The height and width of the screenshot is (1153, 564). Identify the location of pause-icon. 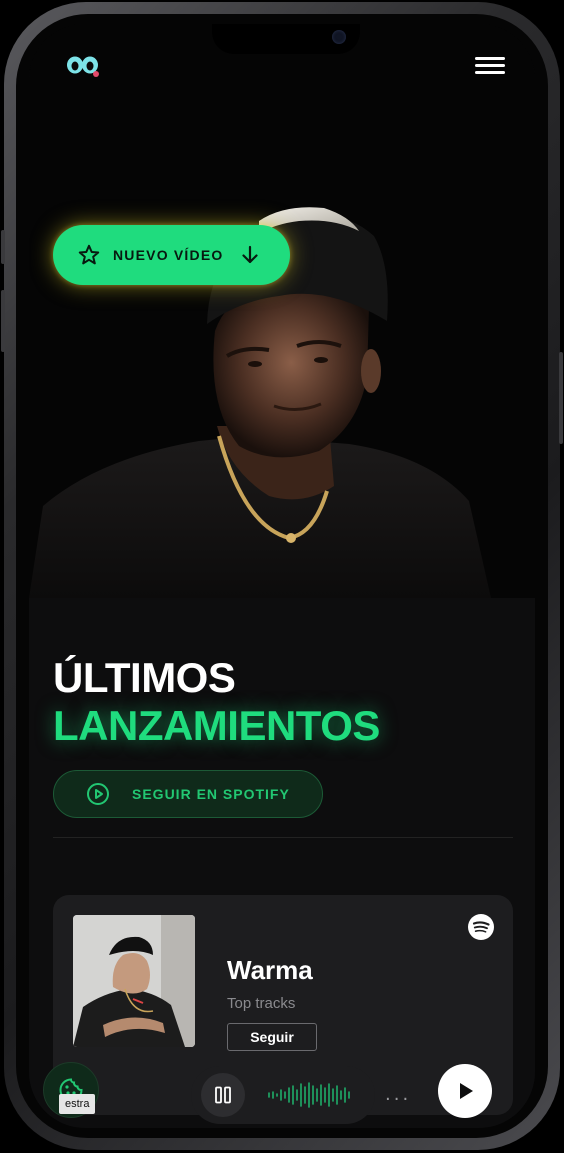
(223, 1095).